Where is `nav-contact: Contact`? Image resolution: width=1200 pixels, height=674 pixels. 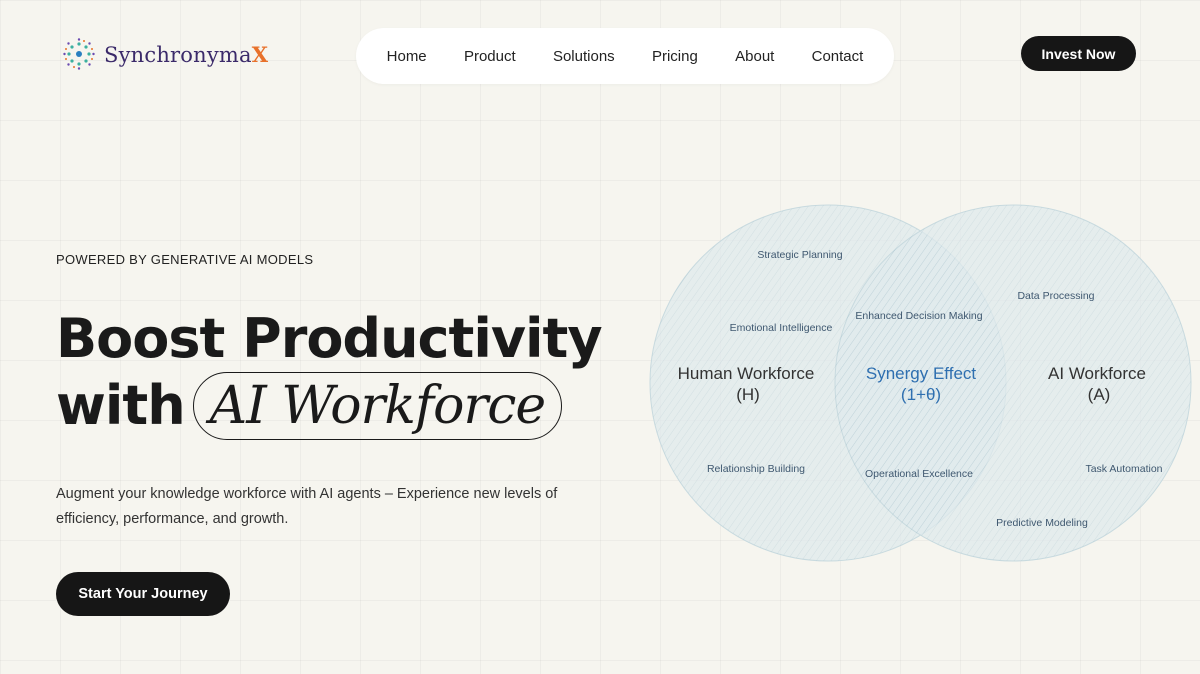
nav-contact: Contact is located at coordinates (838, 56).